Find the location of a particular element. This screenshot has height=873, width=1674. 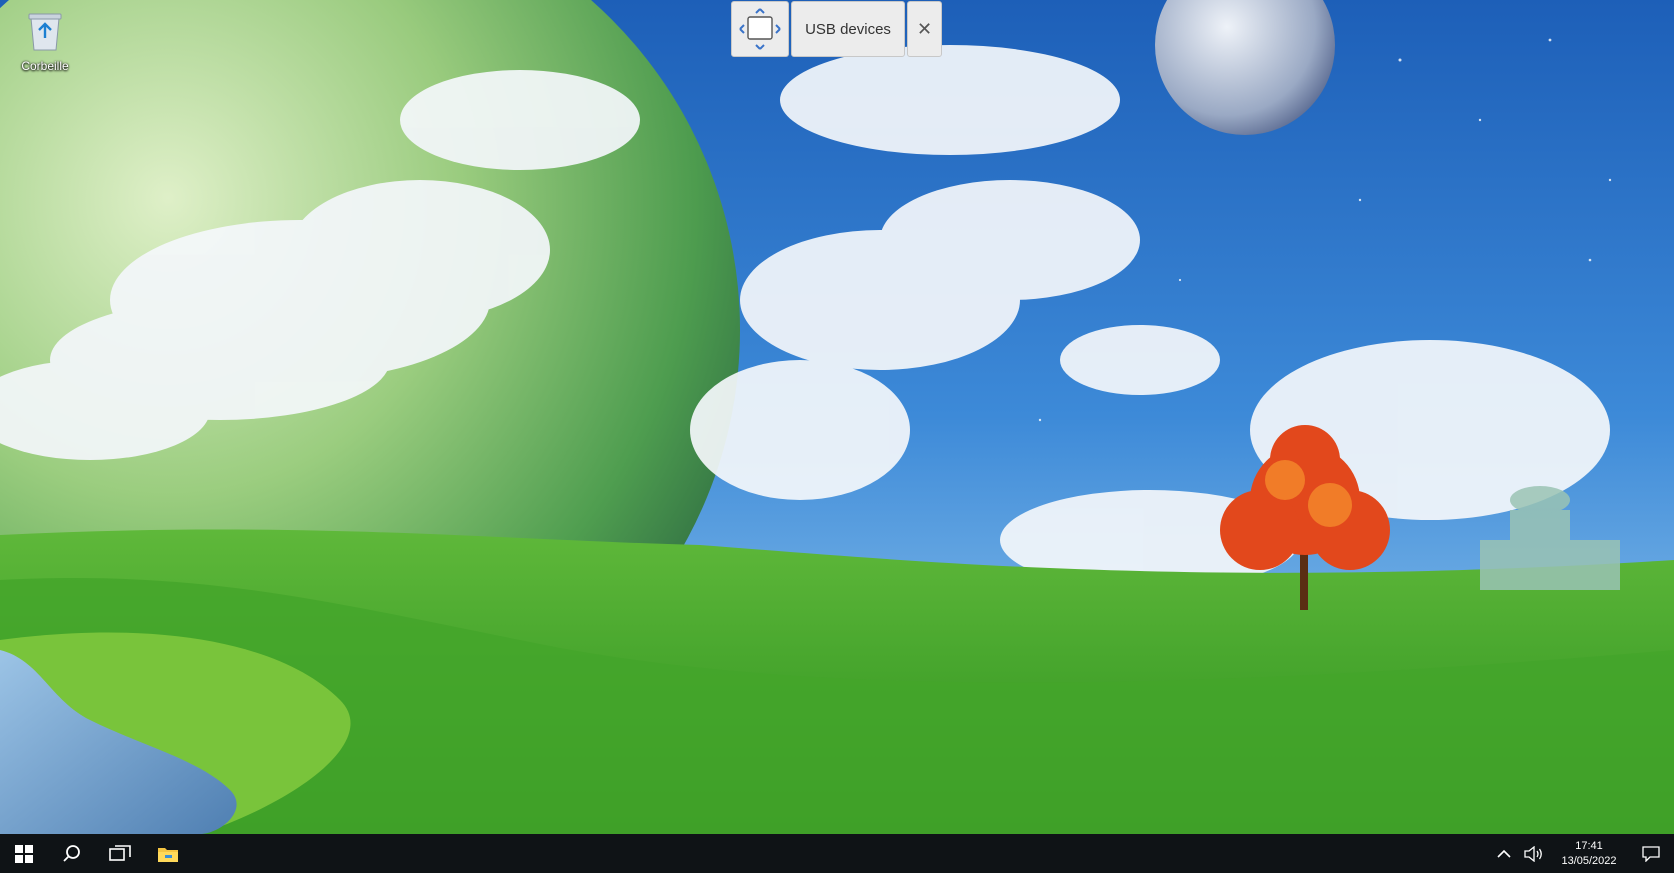

task-view-button is located at coordinates (120, 853).